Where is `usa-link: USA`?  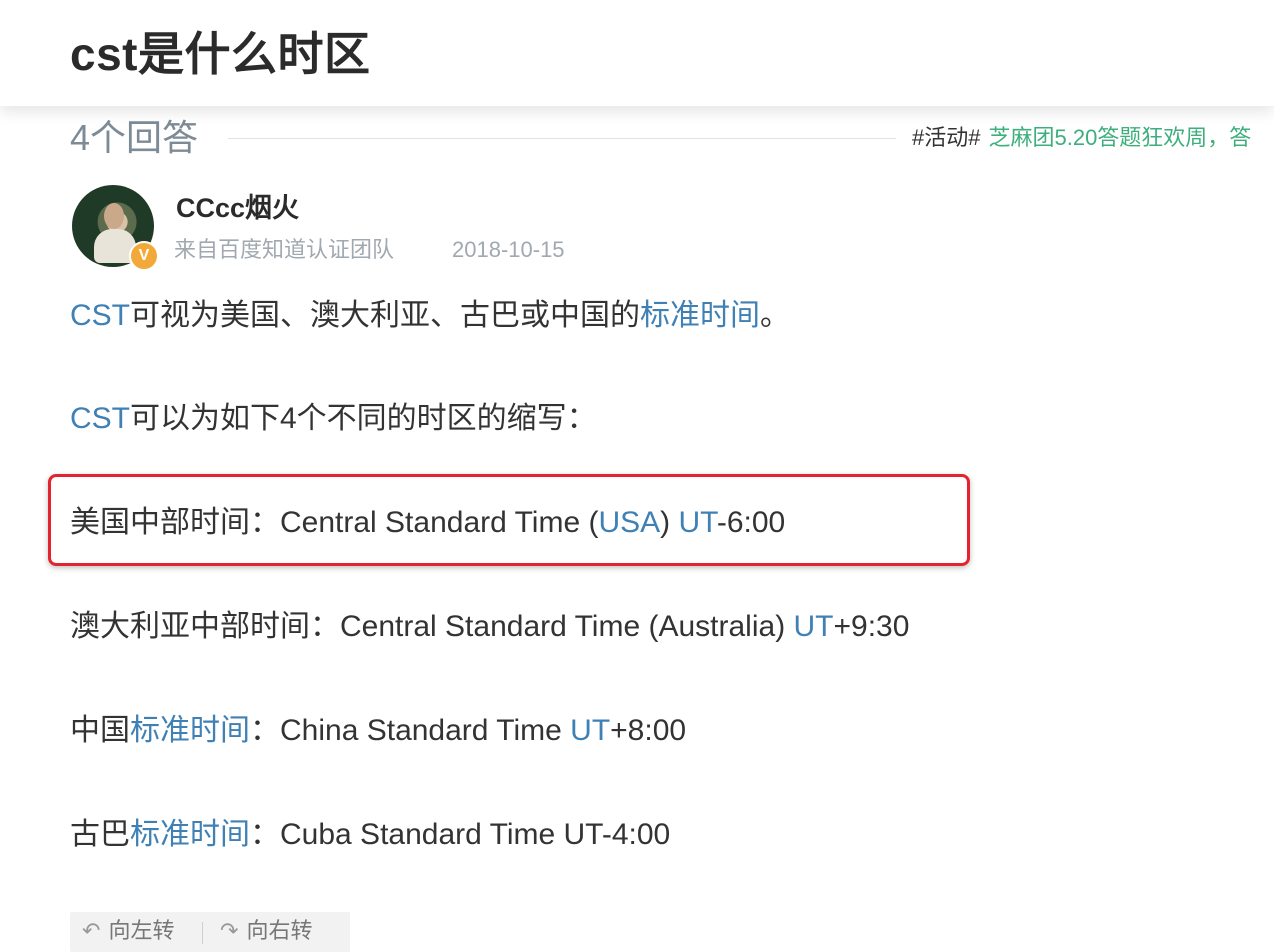 usa-link: USA is located at coordinates (629, 522).